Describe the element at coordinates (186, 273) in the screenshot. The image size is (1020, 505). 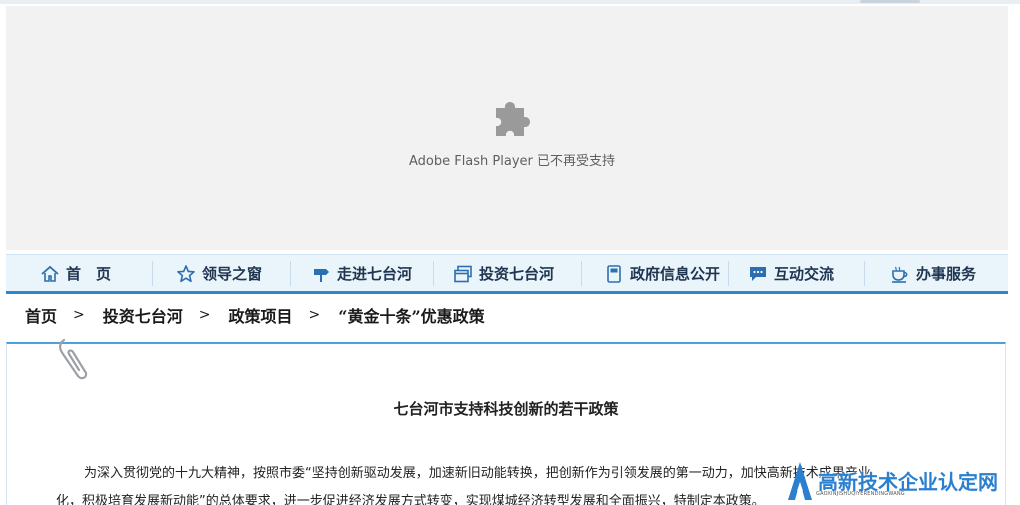
I see `star-icon` at that location.